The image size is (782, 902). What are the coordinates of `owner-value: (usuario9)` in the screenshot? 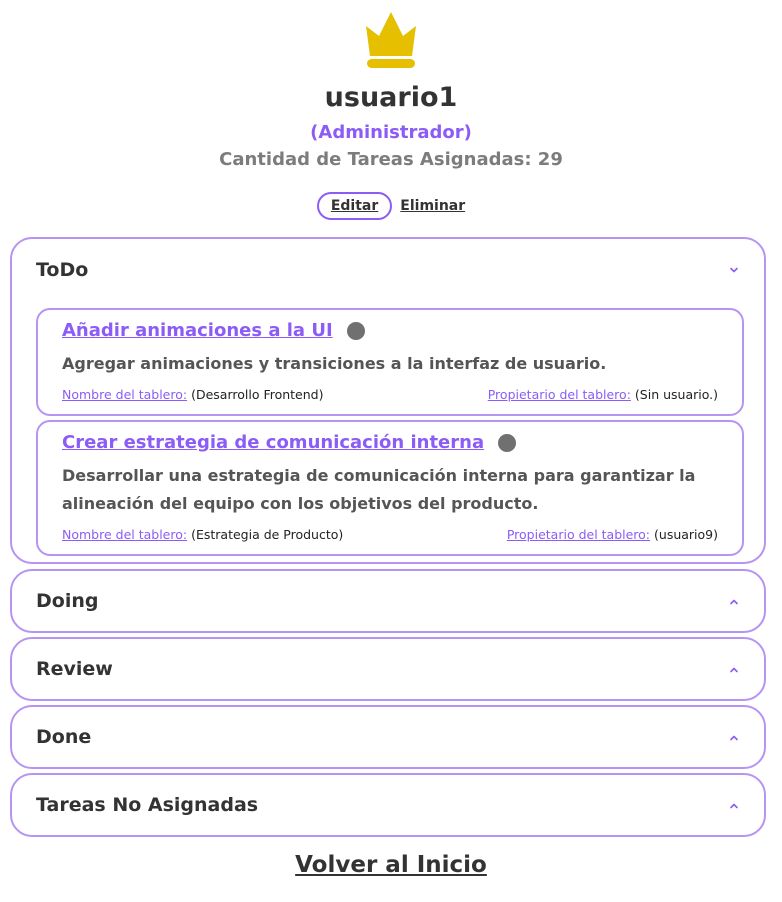 It's located at (686, 534).